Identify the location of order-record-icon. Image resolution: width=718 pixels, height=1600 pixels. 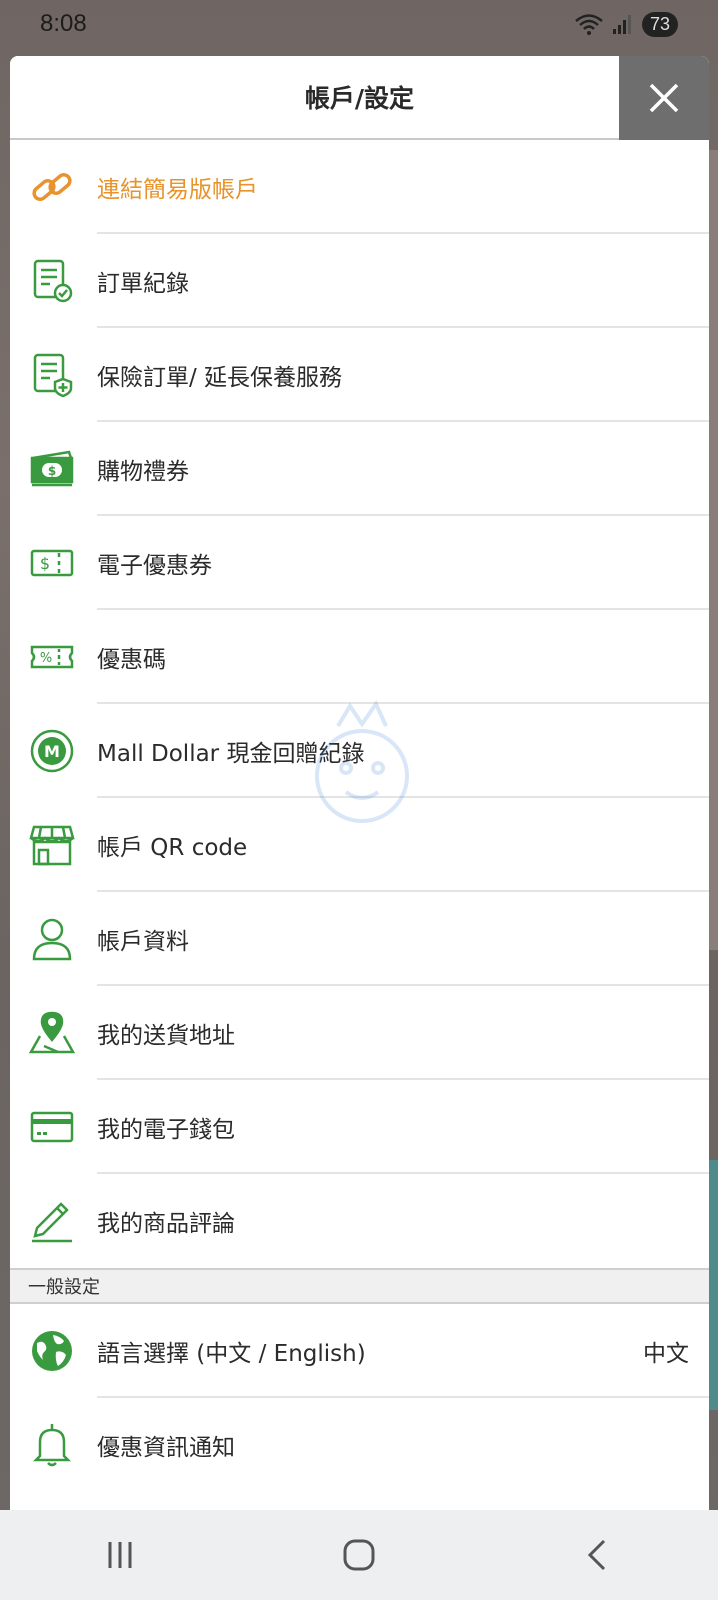
(52, 281).